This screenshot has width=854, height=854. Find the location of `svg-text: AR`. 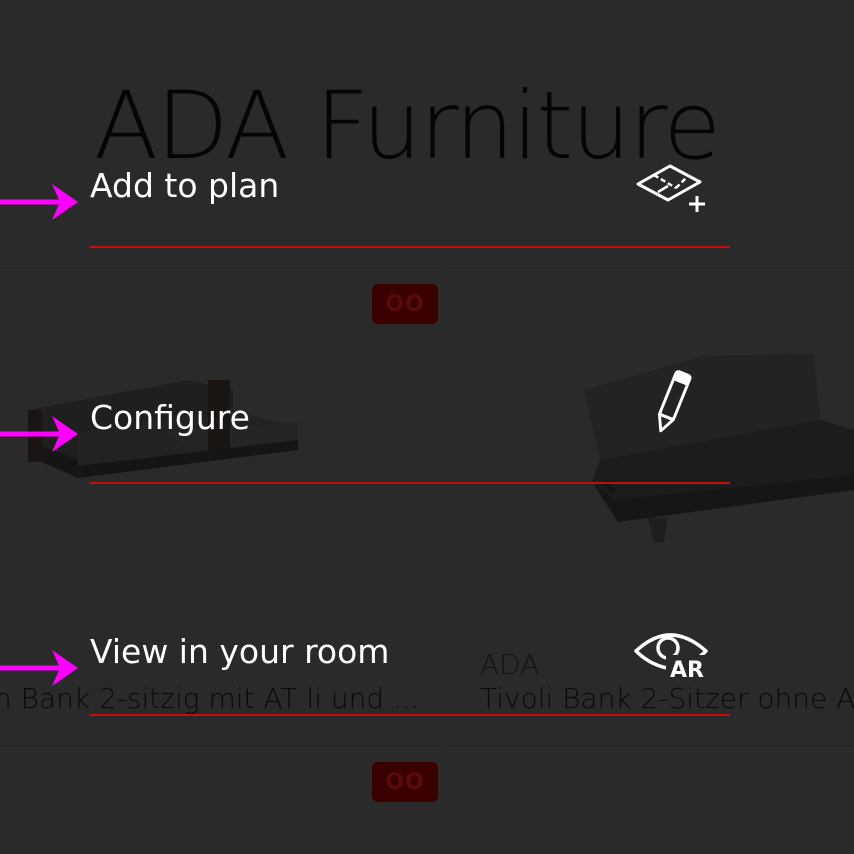

svg-text: AR is located at coordinates (687, 670).